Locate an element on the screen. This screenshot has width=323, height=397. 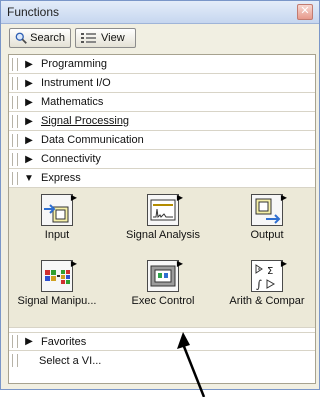
toolbar: Search View is located at coordinates (160, 38).